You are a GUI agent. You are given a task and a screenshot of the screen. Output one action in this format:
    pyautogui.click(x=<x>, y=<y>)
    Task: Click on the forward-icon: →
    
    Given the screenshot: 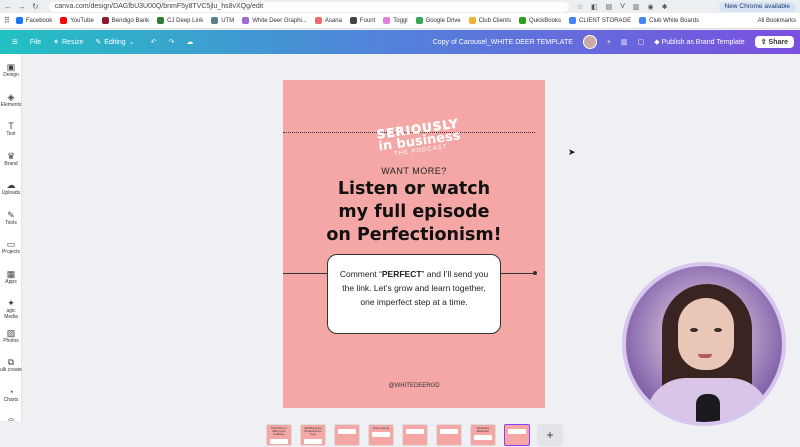 What is the action you would take?
    pyautogui.click(x=22, y=6)
    